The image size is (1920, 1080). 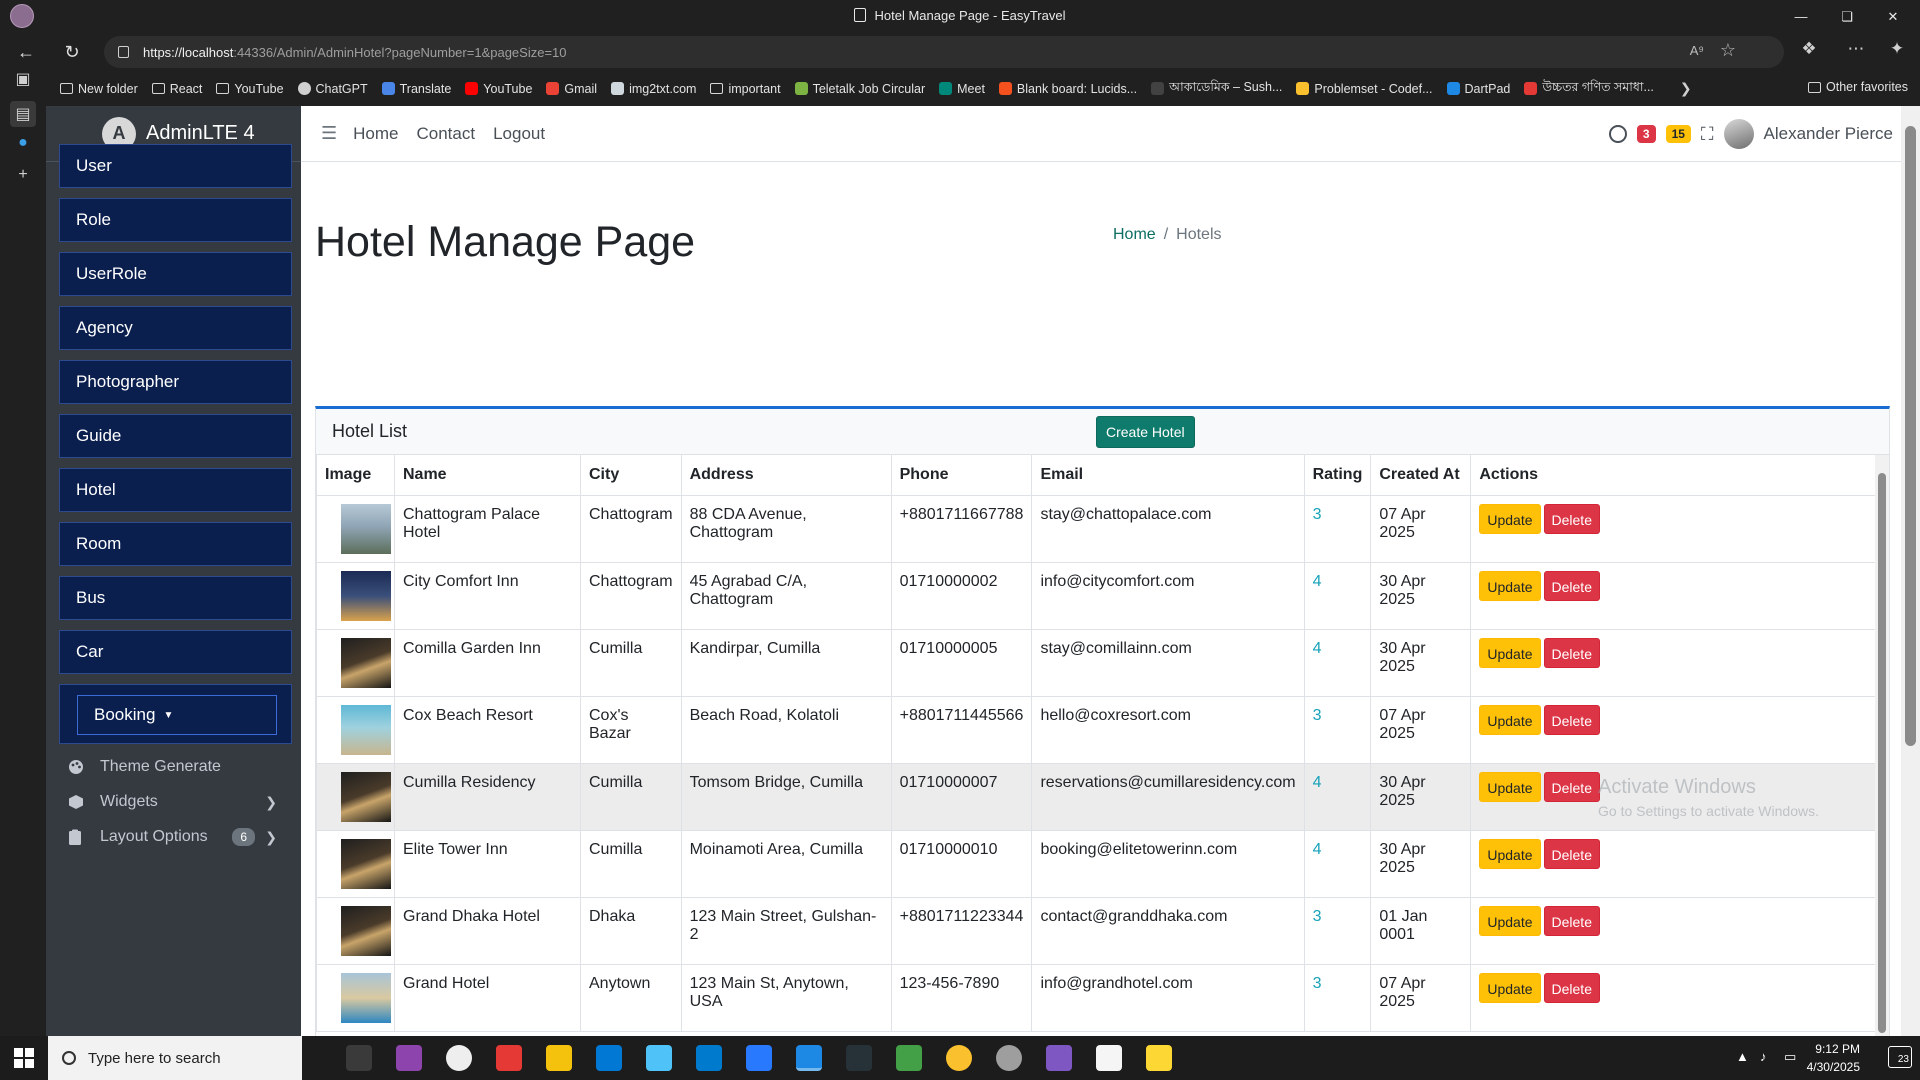 I want to click on file-explorer-icon, so click(x=559, y=1058).